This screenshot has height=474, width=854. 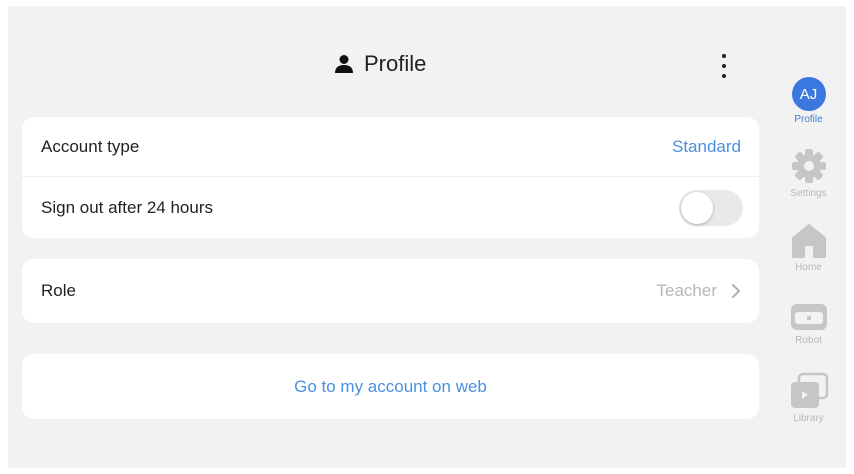 I want to click on role-value: Teacher, so click(x=686, y=290).